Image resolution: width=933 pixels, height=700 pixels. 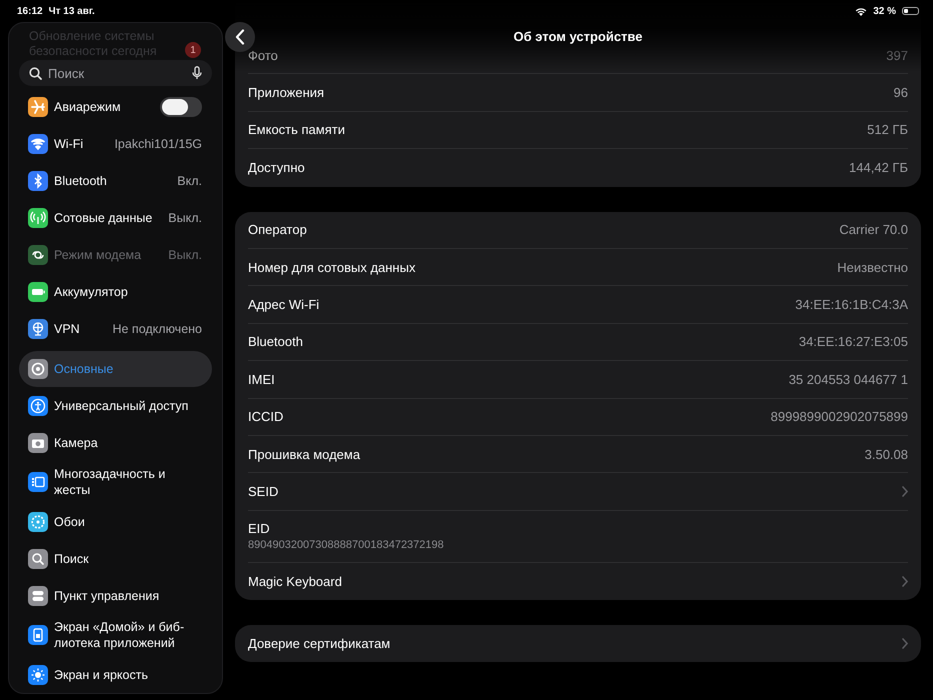 I want to click on row-value: 144,42 ГБ, so click(x=878, y=168).